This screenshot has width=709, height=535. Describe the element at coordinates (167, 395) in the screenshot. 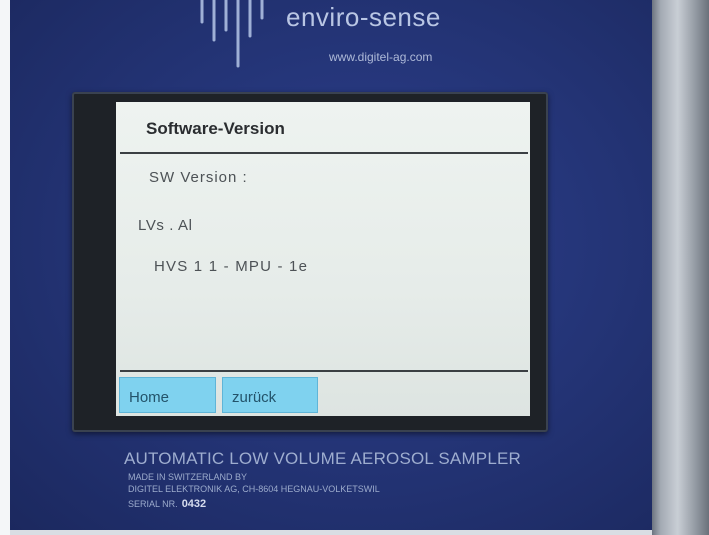

I see `home-button: Home` at that location.